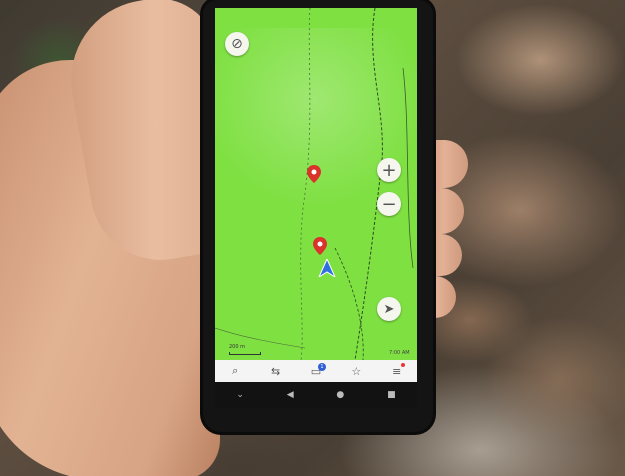 The height and width of the screenshot is (476, 625). What do you see at coordinates (235, 371) in the screenshot?
I see `search-icon: ⌕` at bounding box center [235, 371].